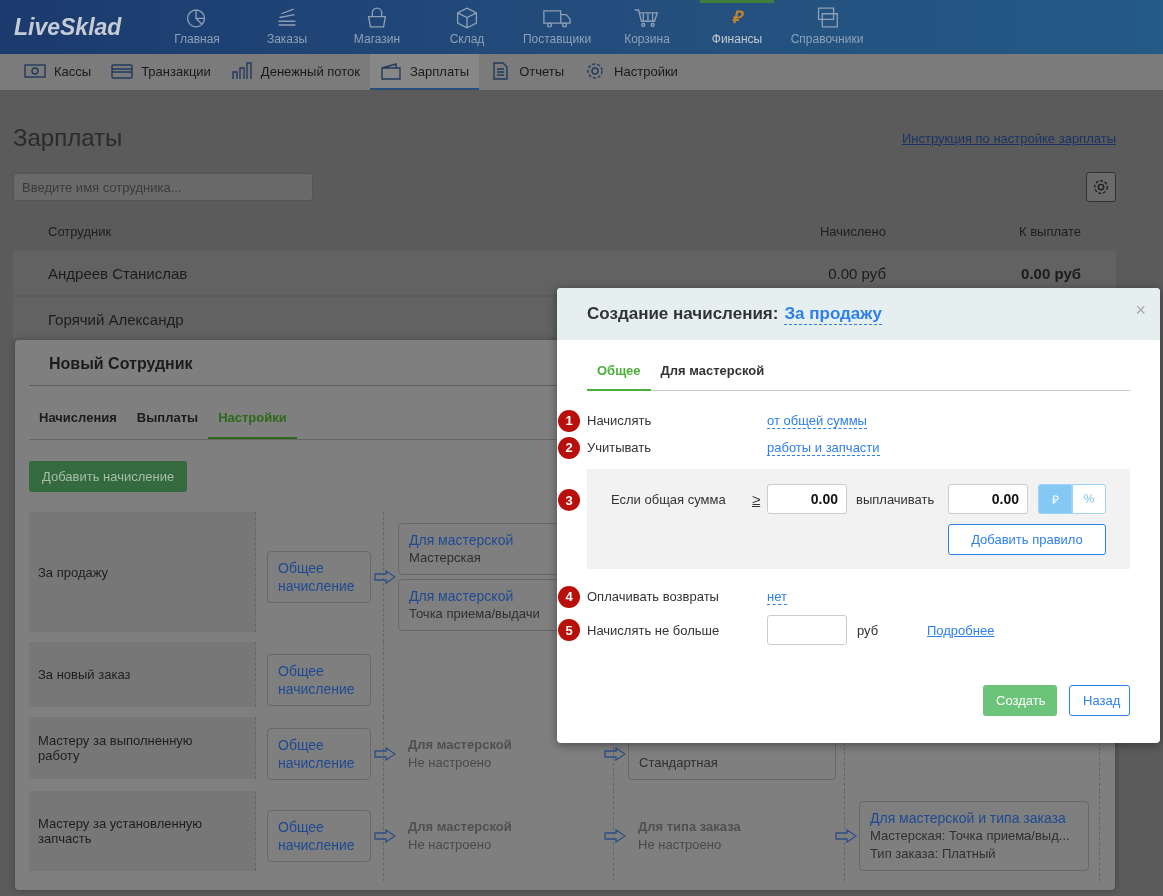  I want to click on employee-name: Андреев Станислав, so click(118, 273).